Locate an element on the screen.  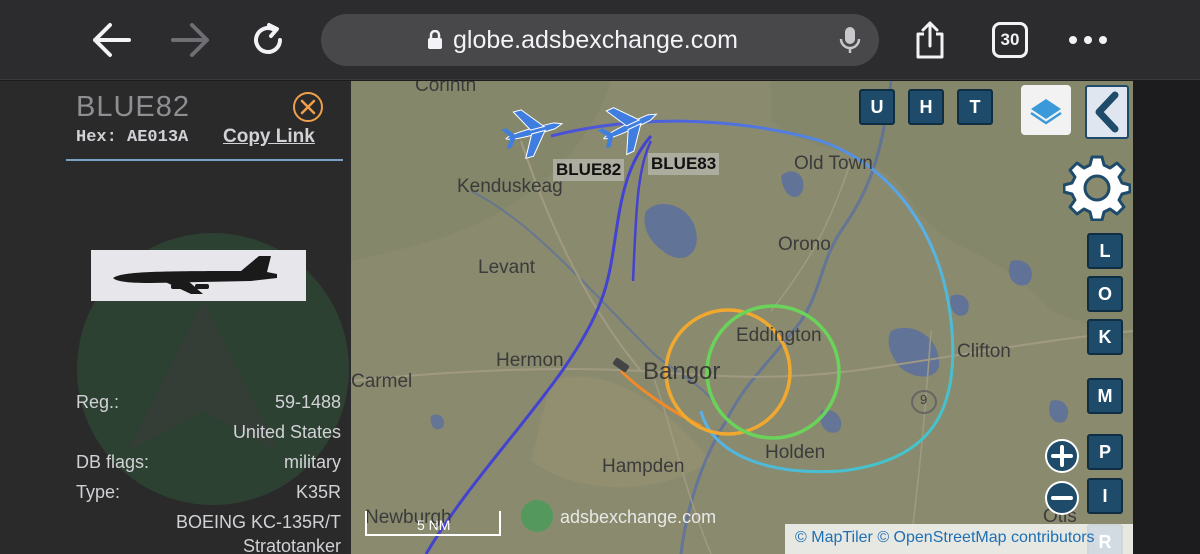
hex-code: Hex: AE013A is located at coordinates (132, 137).